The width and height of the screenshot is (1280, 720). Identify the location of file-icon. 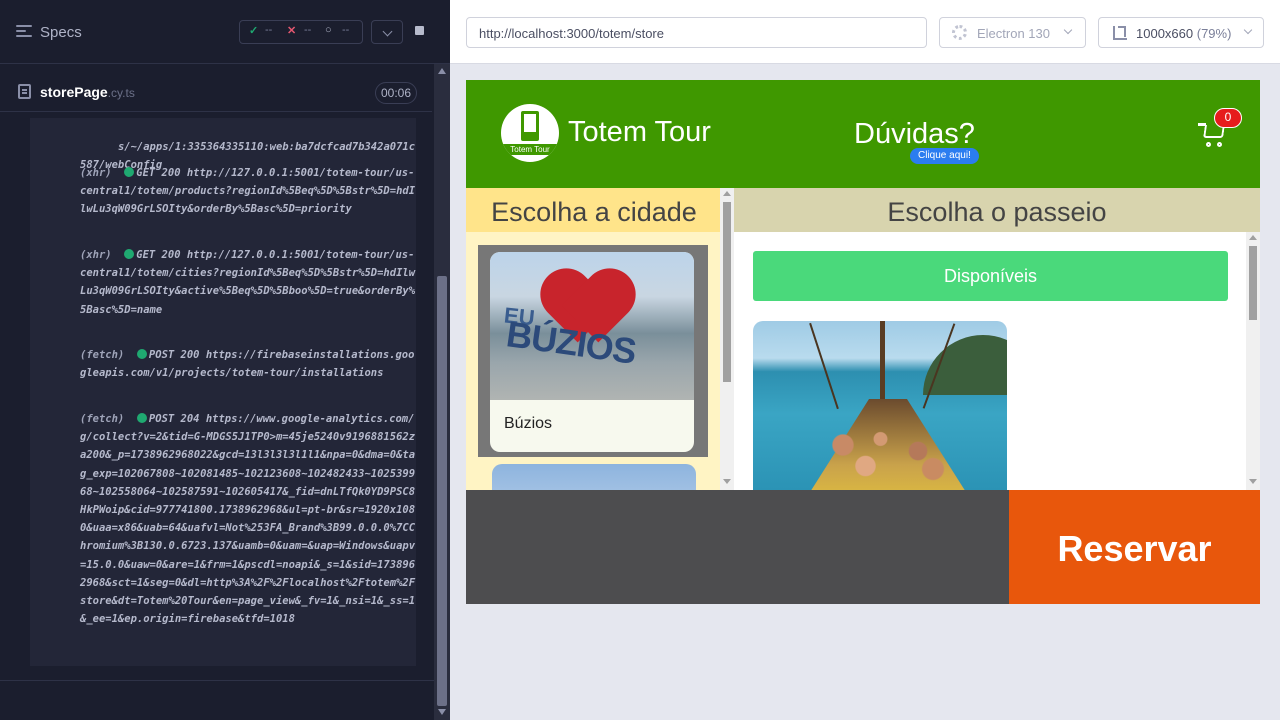
(24, 91).